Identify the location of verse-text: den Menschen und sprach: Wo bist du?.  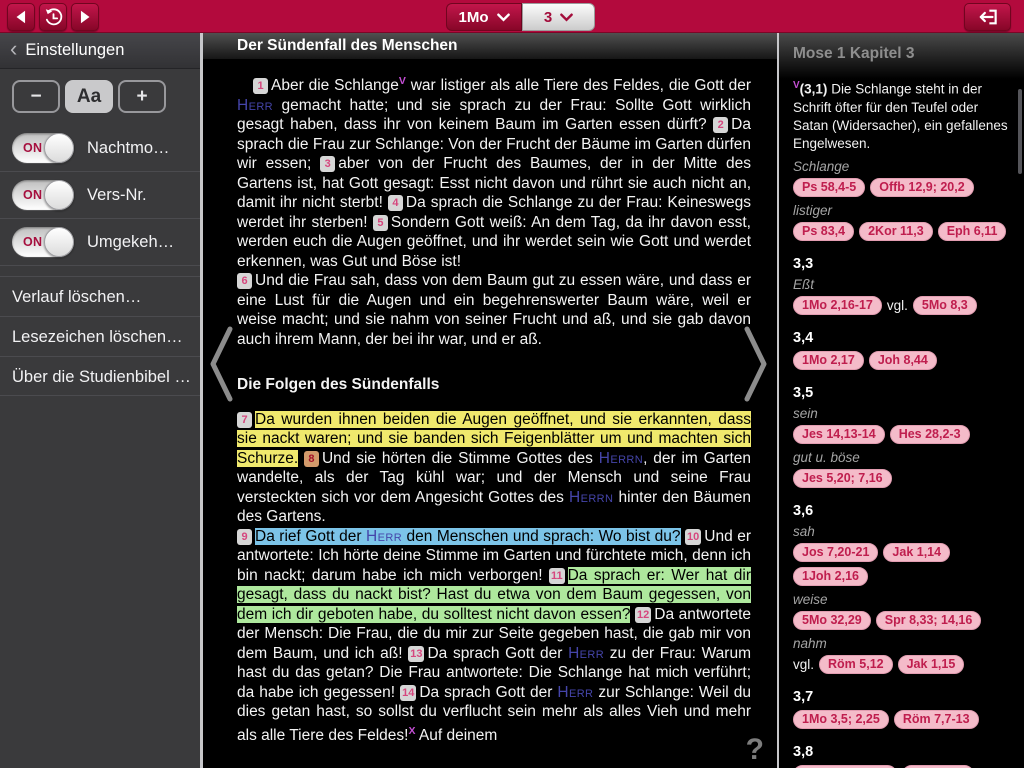
(541, 536).